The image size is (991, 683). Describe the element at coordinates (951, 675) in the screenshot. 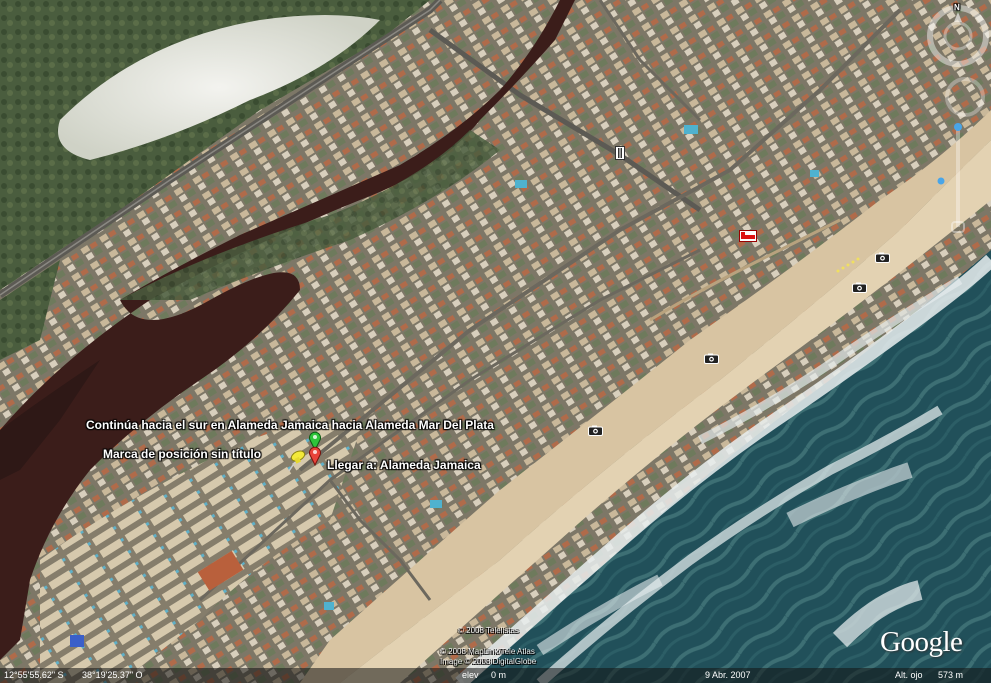

I see `eye-altitude-value: 573 m` at that location.